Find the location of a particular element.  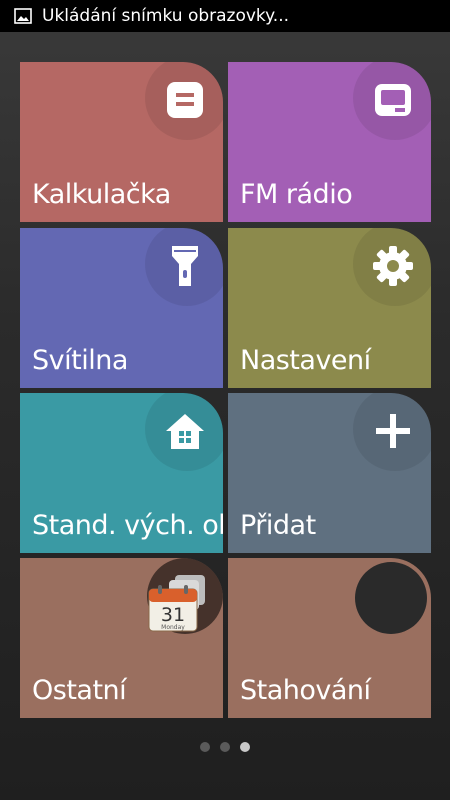

tile-label: FM rádio is located at coordinates (296, 194).